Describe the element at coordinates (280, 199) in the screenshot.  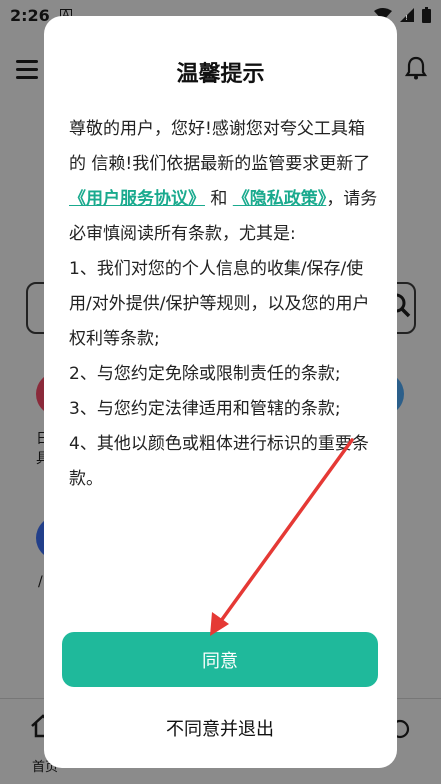
I see `privacy-policy-link: 《隐私政策》` at that location.